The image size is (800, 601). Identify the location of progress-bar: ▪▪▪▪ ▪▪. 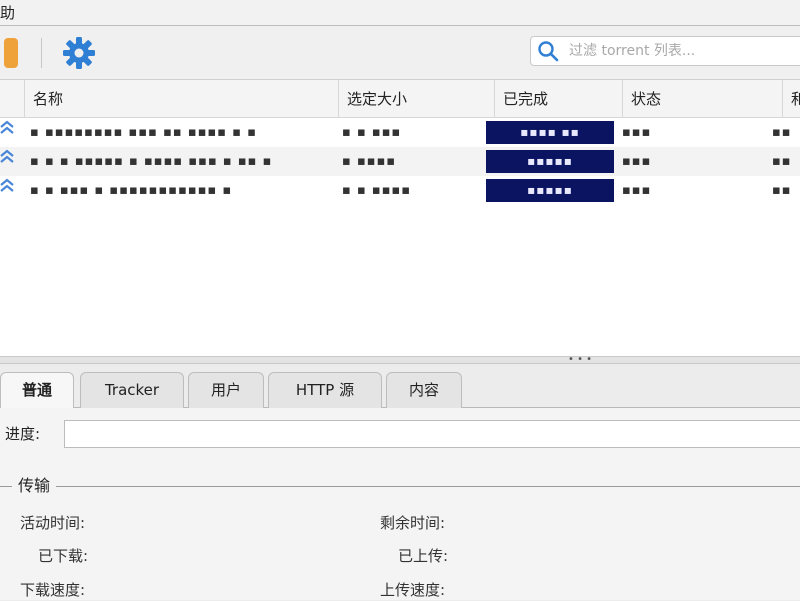
(550, 132).